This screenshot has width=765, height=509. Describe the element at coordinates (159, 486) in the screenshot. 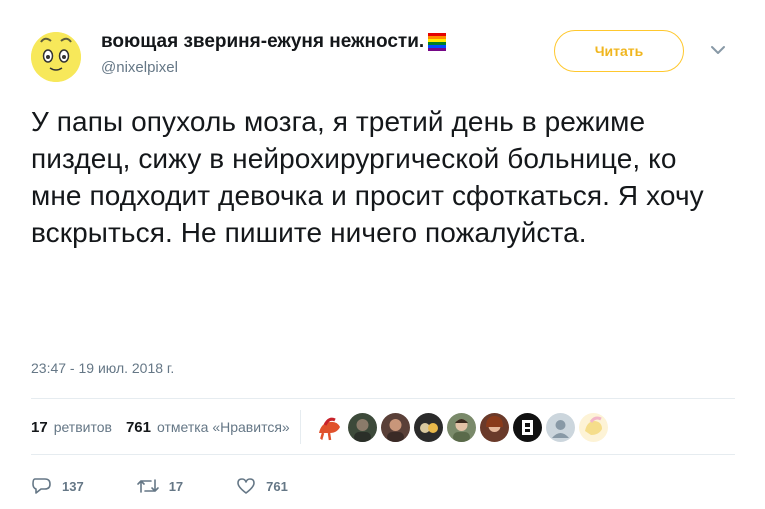

I see `retweet-button: 17` at that location.